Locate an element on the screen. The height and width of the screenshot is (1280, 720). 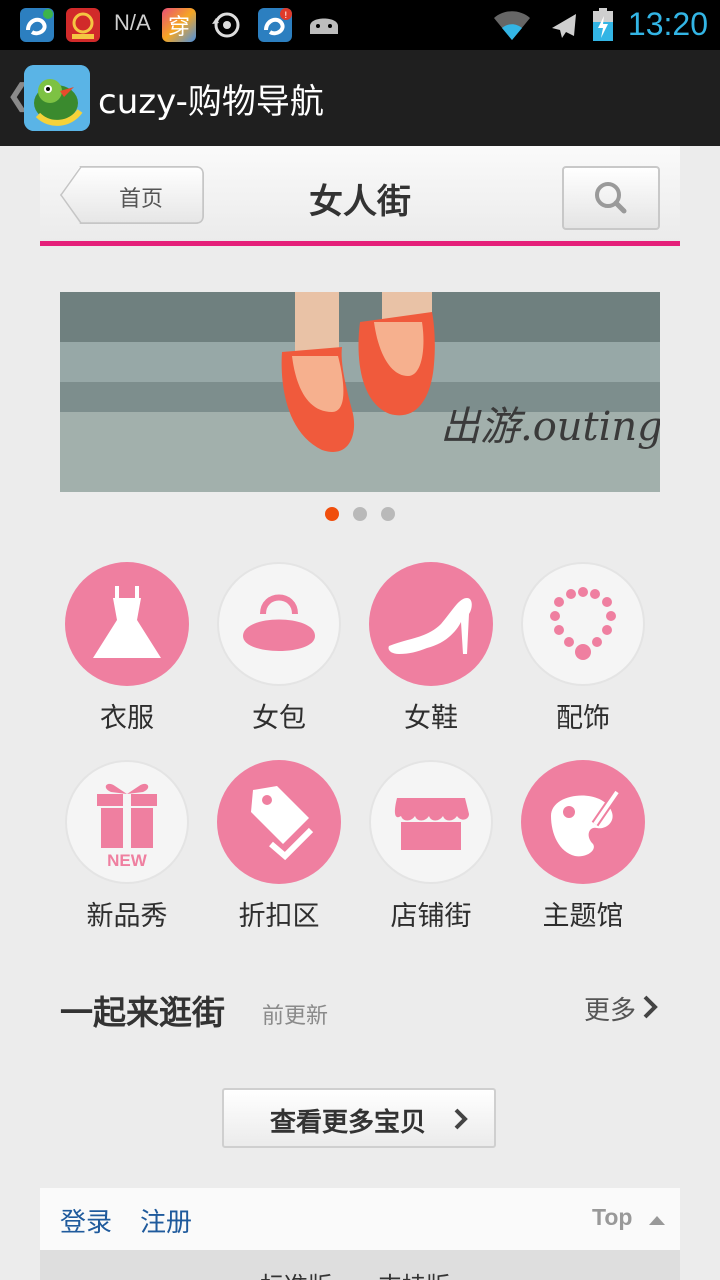
category-label: 折扣区 is located at coordinates (279, 916).